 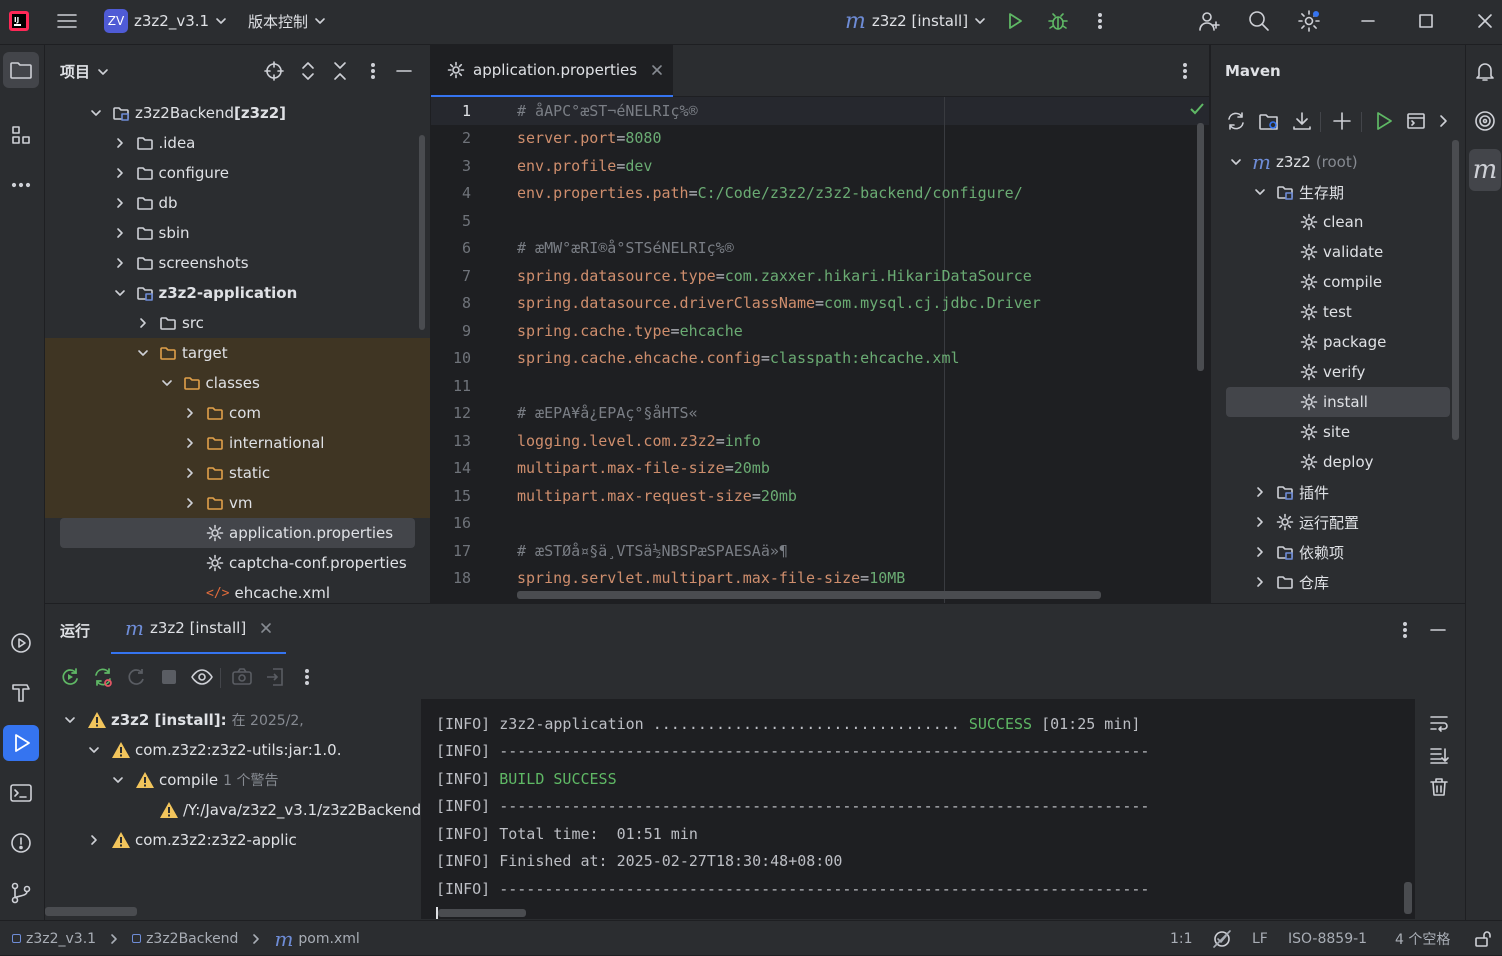 I want to click on run-maven-icon, so click(x=1384, y=121).